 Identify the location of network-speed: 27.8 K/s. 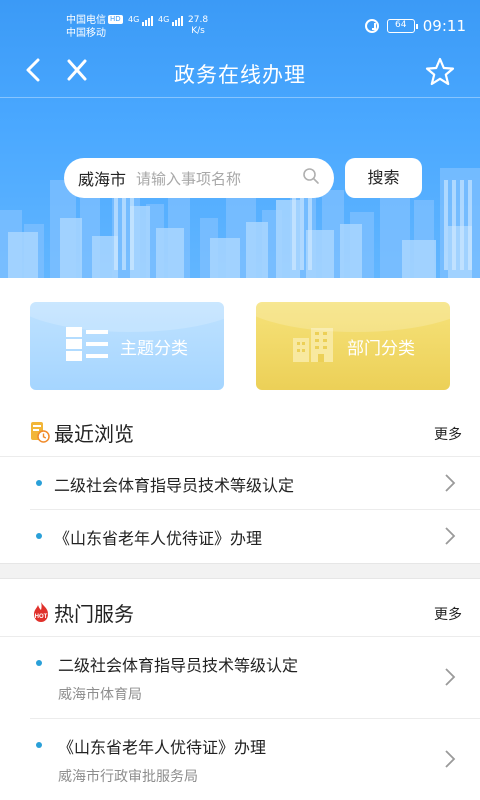
(198, 25).